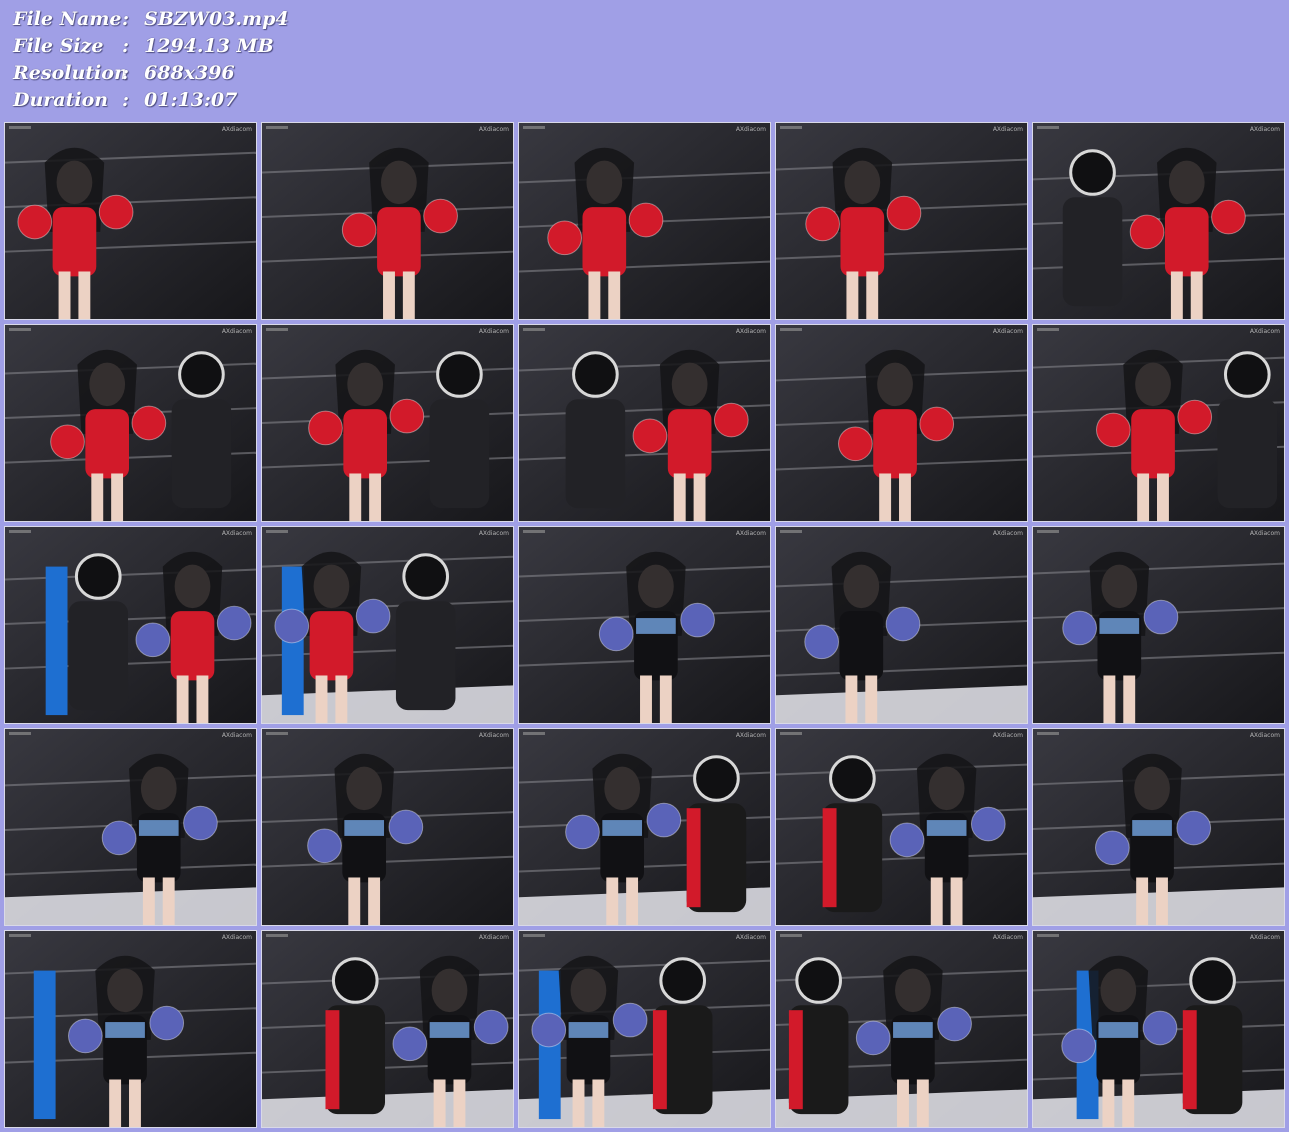 This screenshot has width=1289, height=1132. I want to click on file-name-value: SBZW03.mp4, so click(216, 19).